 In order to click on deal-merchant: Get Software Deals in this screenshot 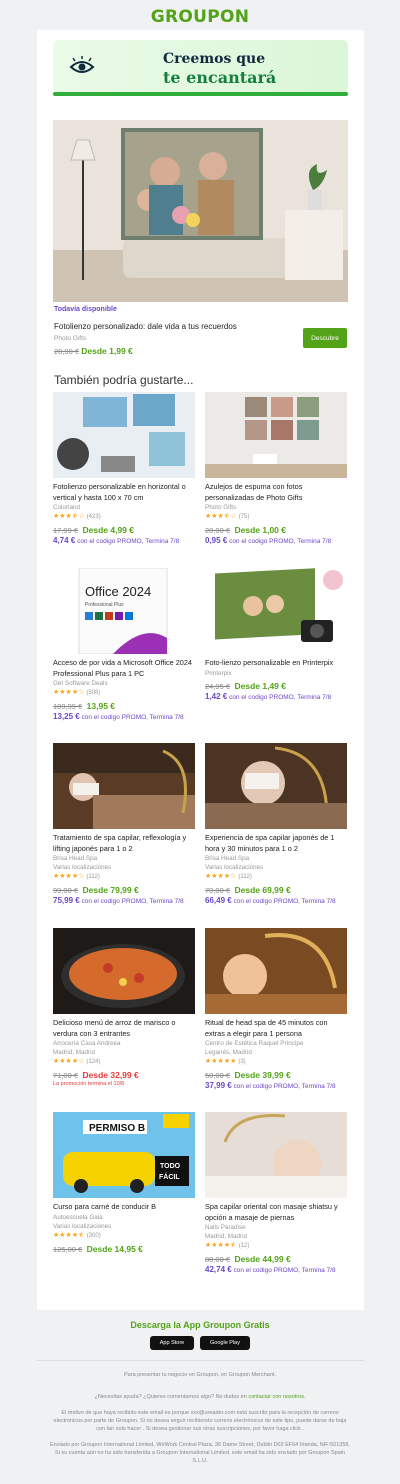, I will do `click(80, 683)`.